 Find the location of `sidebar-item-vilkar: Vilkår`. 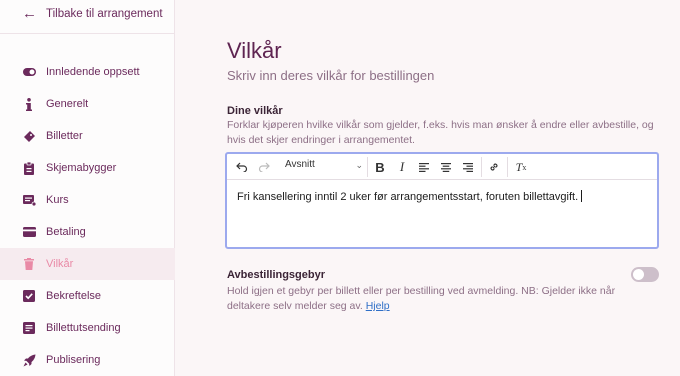

sidebar-item-vilkar: Vilkår is located at coordinates (87, 264).